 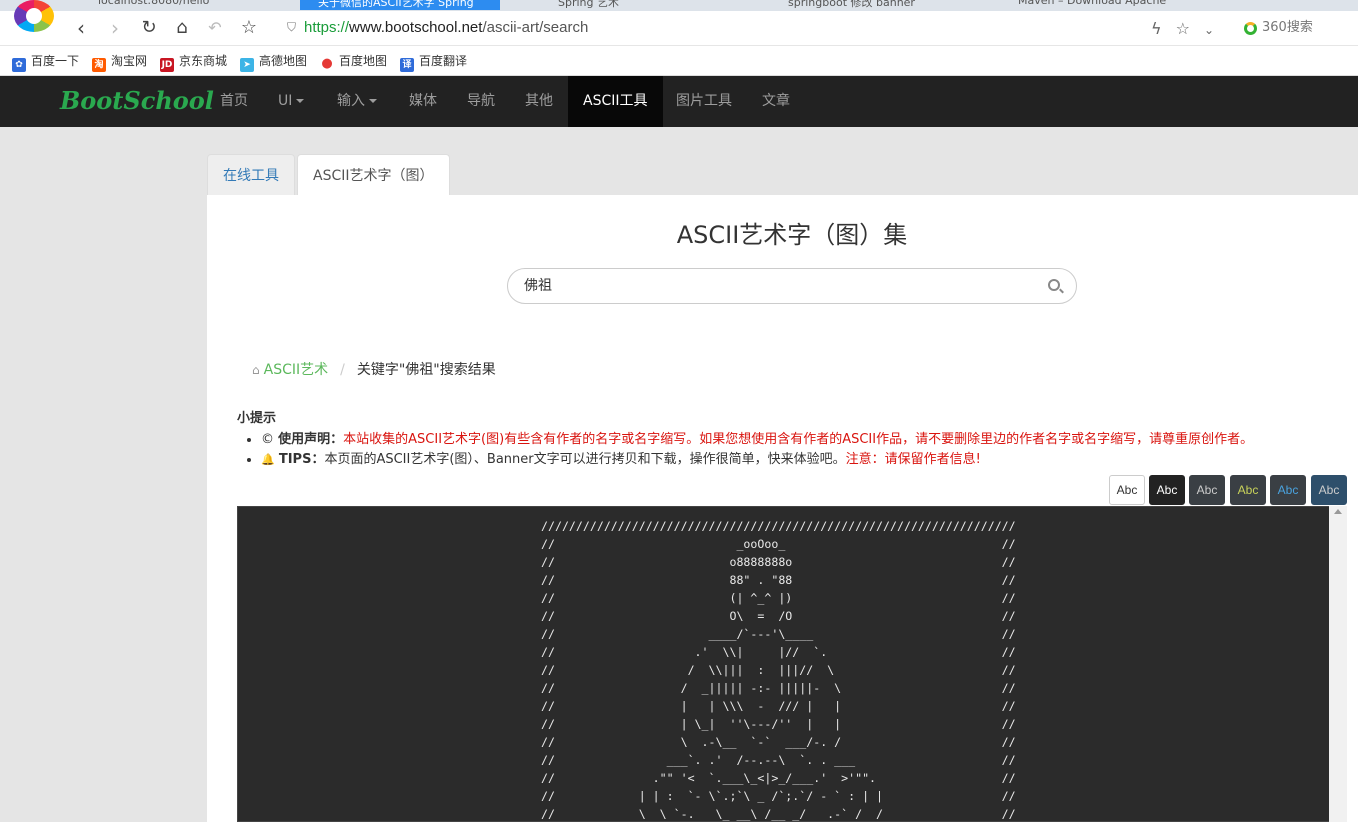 What do you see at coordinates (400, 5) in the screenshot?
I see `browser-tab-active: 关于微信的ASCII艺术字 Spring` at bounding box center [400, 5].